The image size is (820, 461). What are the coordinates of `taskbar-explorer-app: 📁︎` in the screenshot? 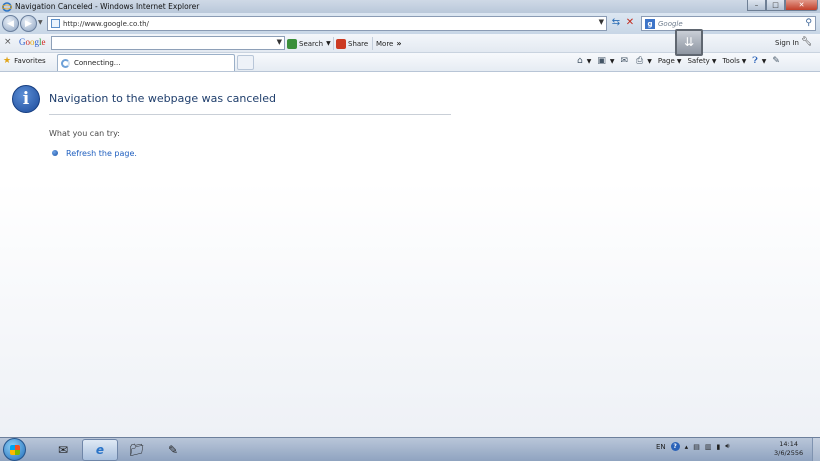 It's located at (137, 450).